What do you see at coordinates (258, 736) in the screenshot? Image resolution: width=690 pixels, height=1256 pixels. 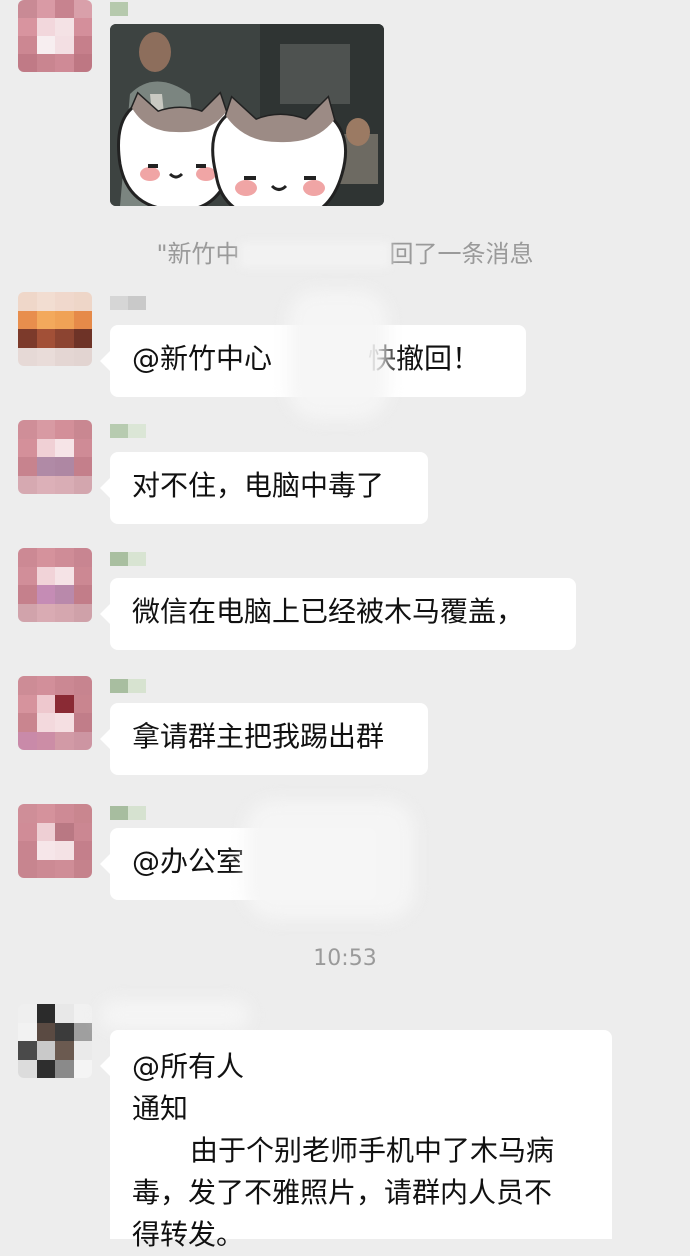 I see `message-text: 拿请群主把我踢出群` at bounding box center [258, 736].